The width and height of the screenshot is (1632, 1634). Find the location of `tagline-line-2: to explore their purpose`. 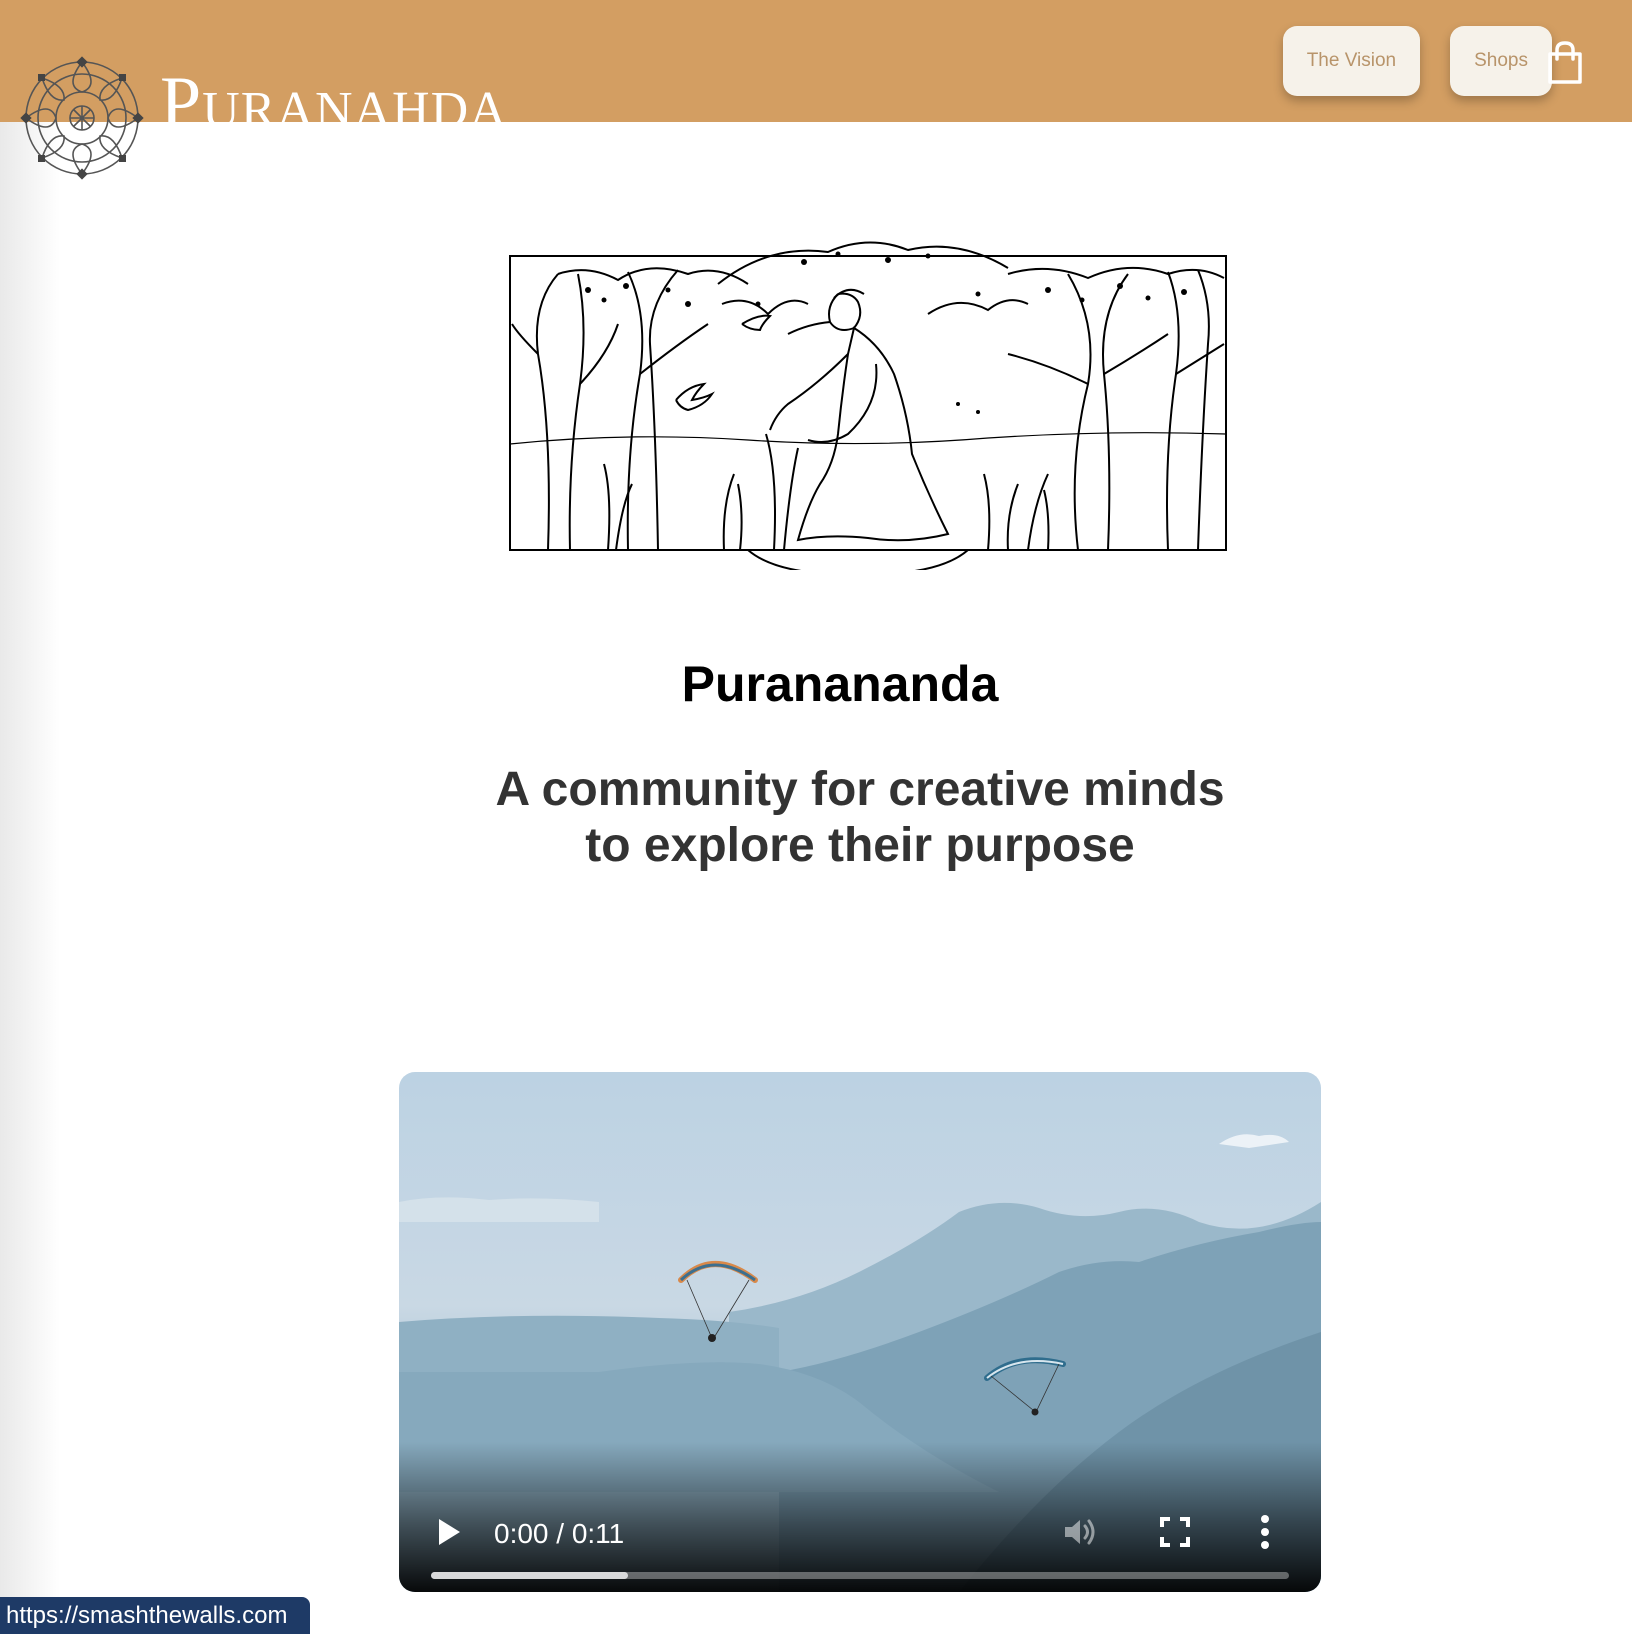

tagline-line-2: to explore their purpose is located at coordinates (860, 845).